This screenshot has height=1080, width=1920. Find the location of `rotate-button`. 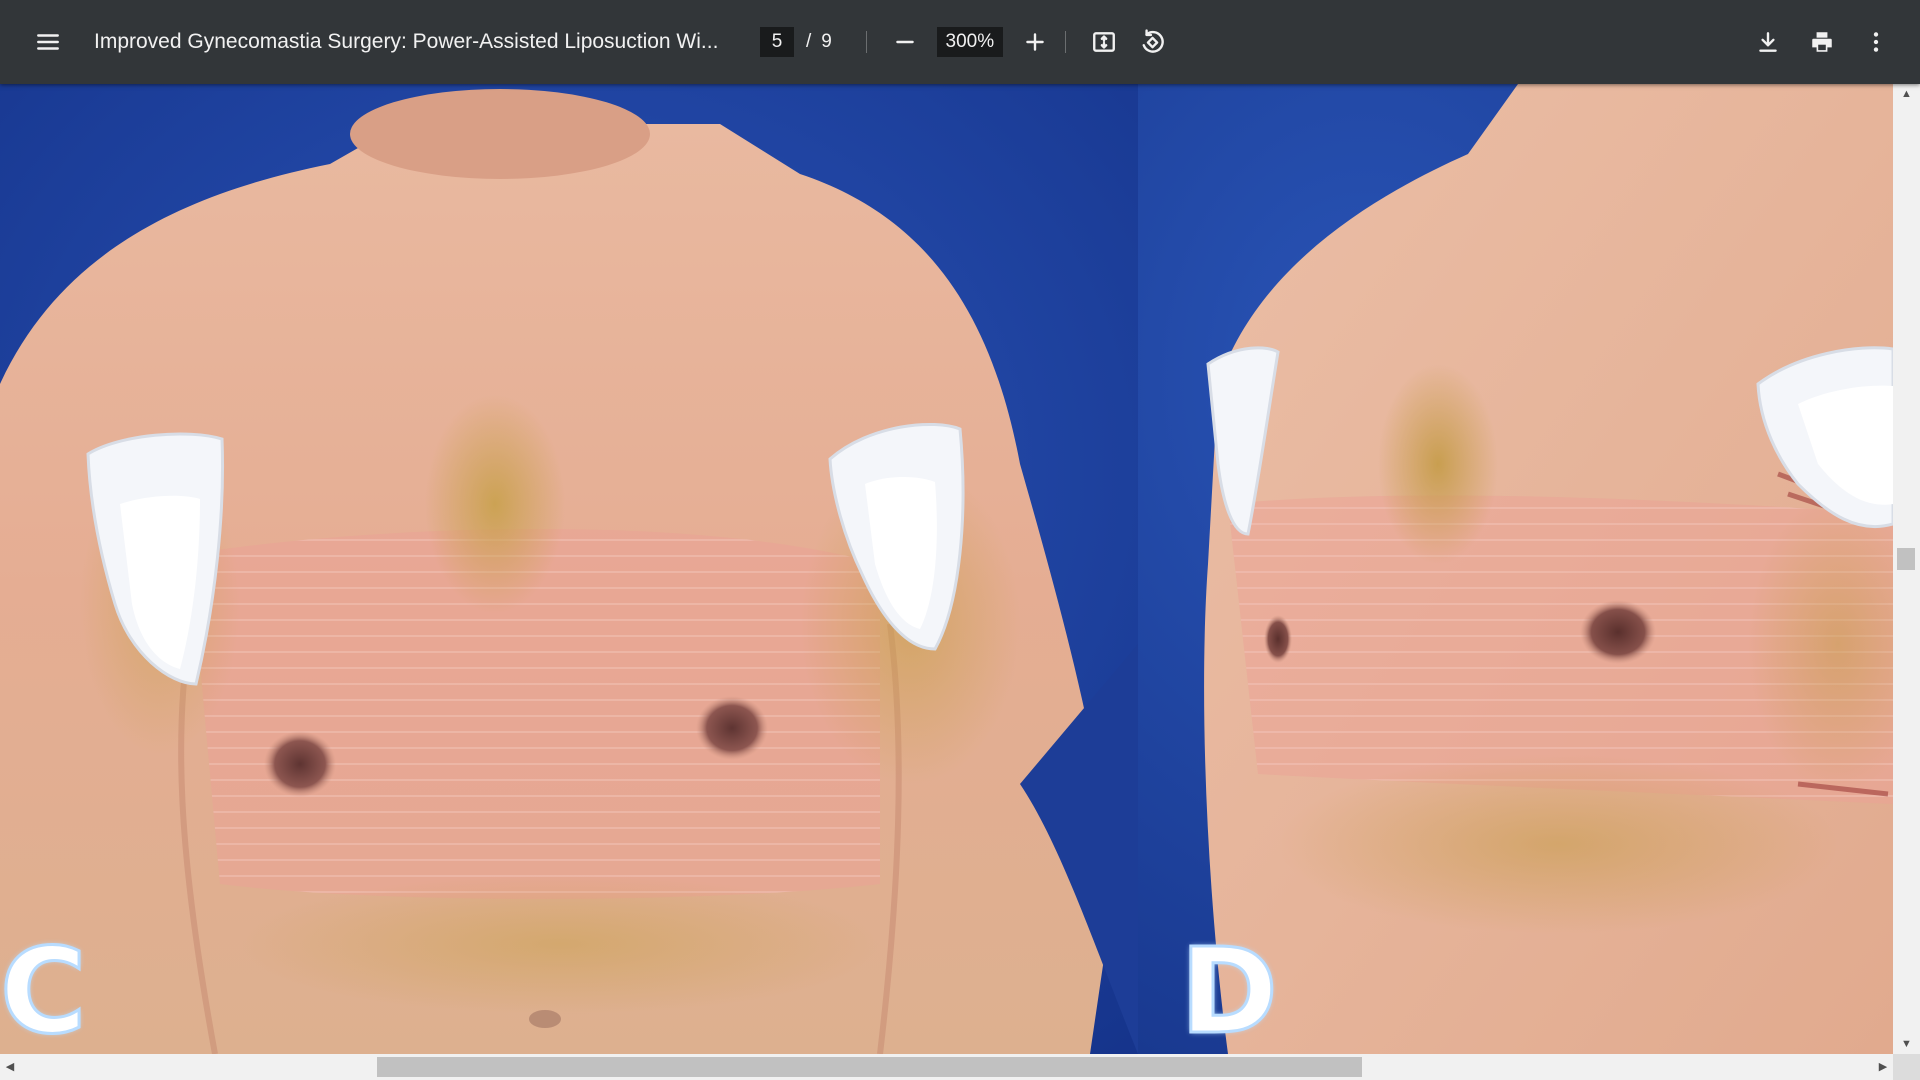

rotate-button is located at coordinates (1152, 42).